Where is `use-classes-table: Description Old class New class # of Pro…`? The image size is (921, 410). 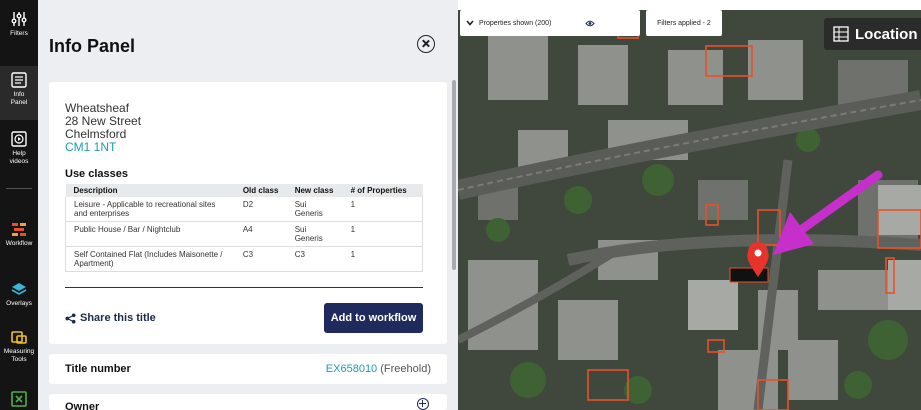 use-classes-table: Description Old class New class # of Pro… is located at coordinates (243, 228).